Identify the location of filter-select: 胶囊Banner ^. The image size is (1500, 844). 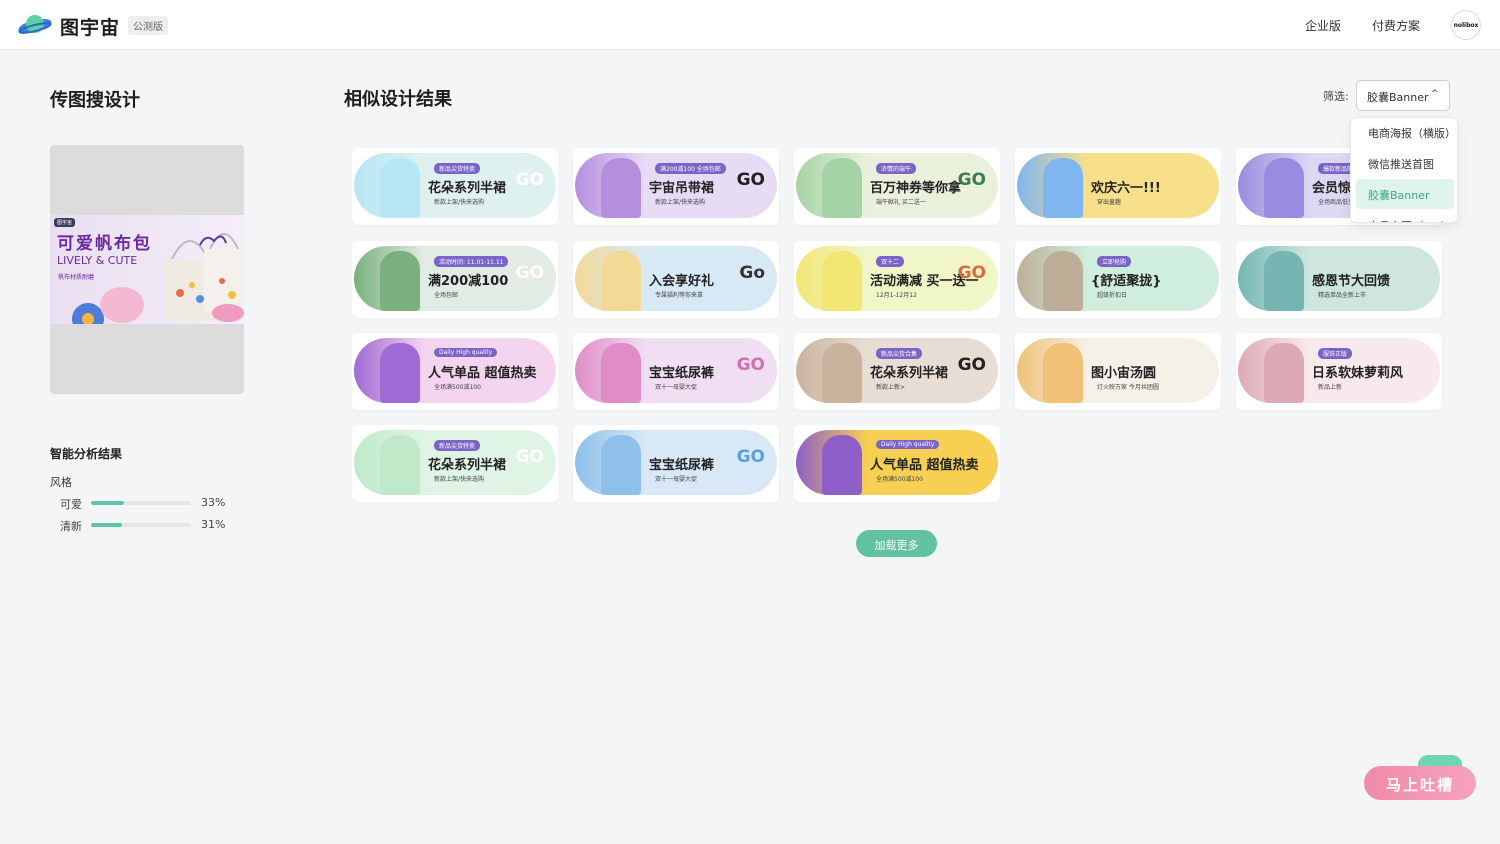
(1403, 95).